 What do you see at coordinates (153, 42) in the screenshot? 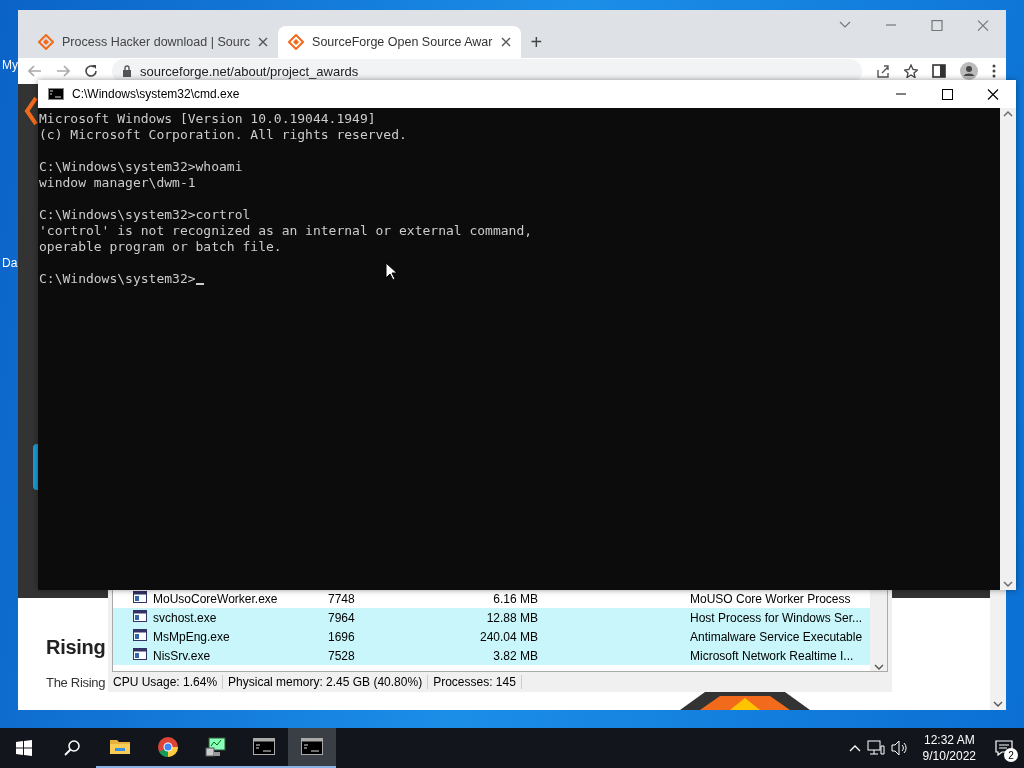
I see `browser-tab: Process Hacker download | Sourc` at bounding box center [153, 42].